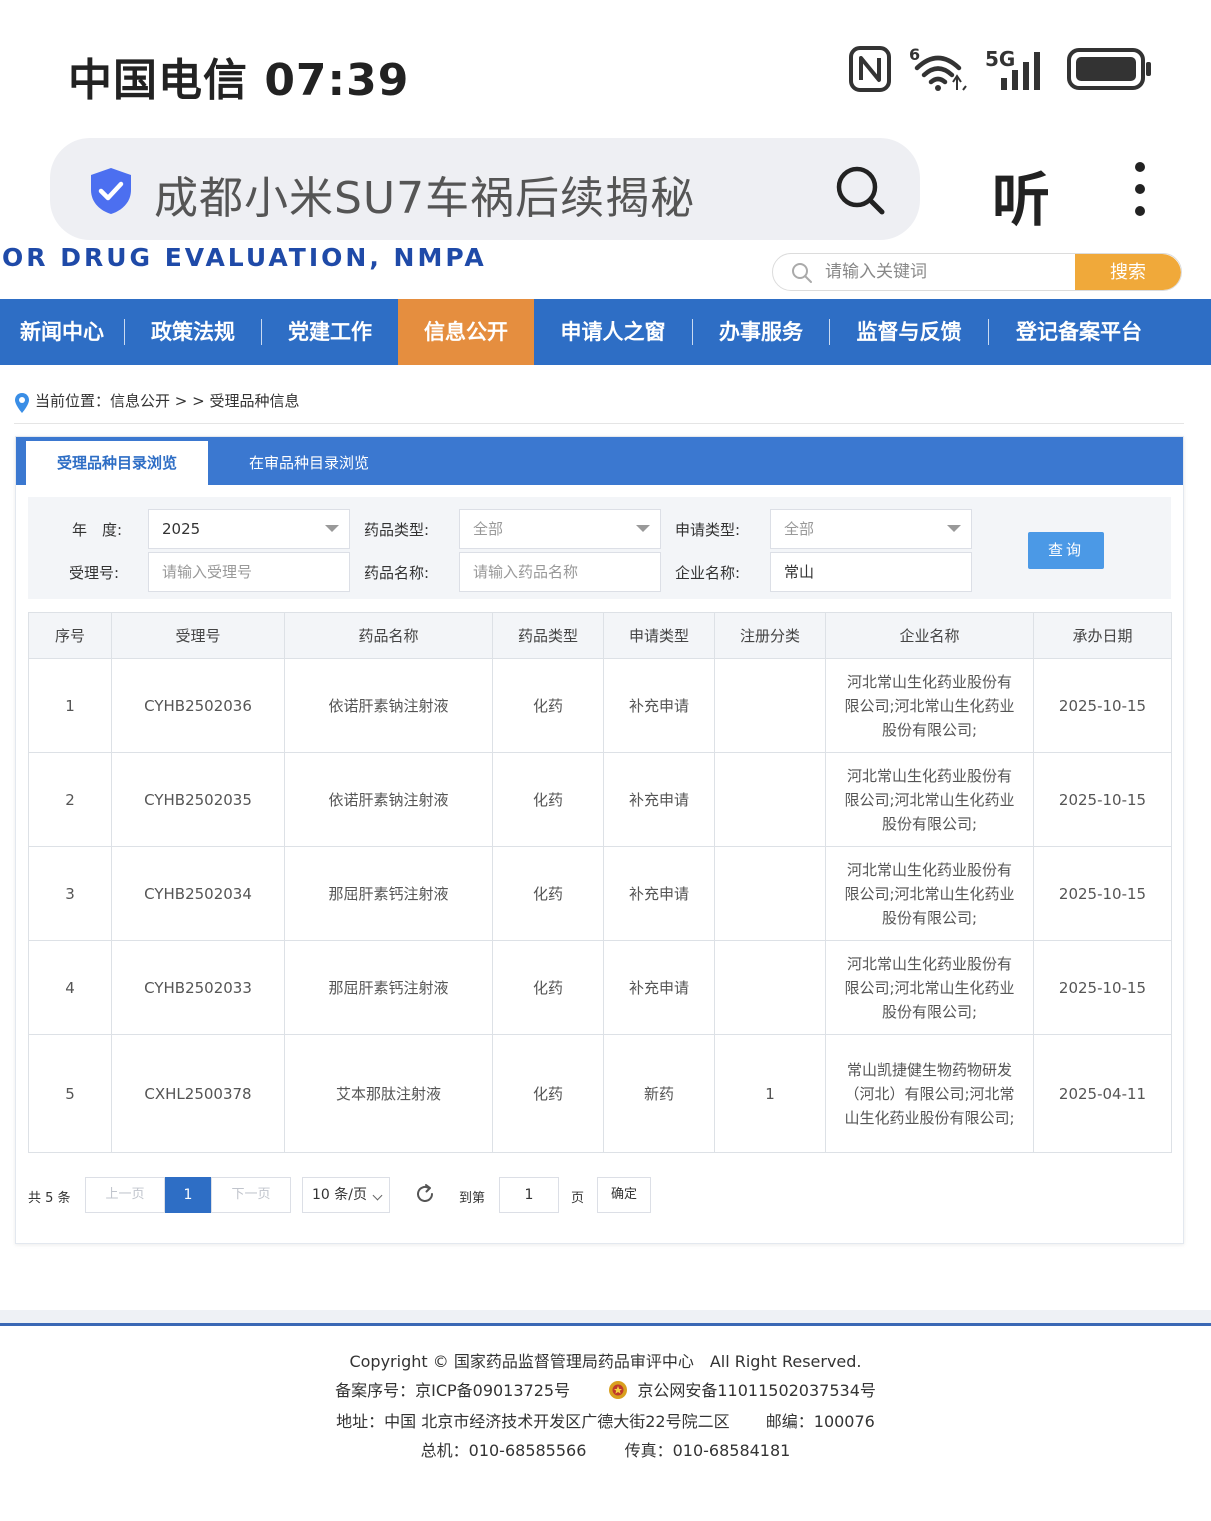 The height and width of the screenshot is (1521, 1211). What do you see at coordinates (1000, 59) in the screenshot?
I see `svg-text: 5G` at bounding box center [1000, 59].